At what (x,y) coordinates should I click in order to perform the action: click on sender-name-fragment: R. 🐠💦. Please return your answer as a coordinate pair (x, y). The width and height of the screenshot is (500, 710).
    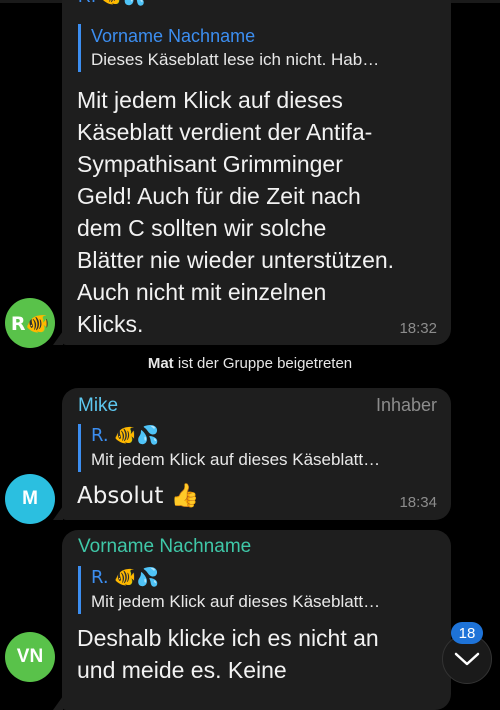
    Looking at the image, I should click on (112, 4).